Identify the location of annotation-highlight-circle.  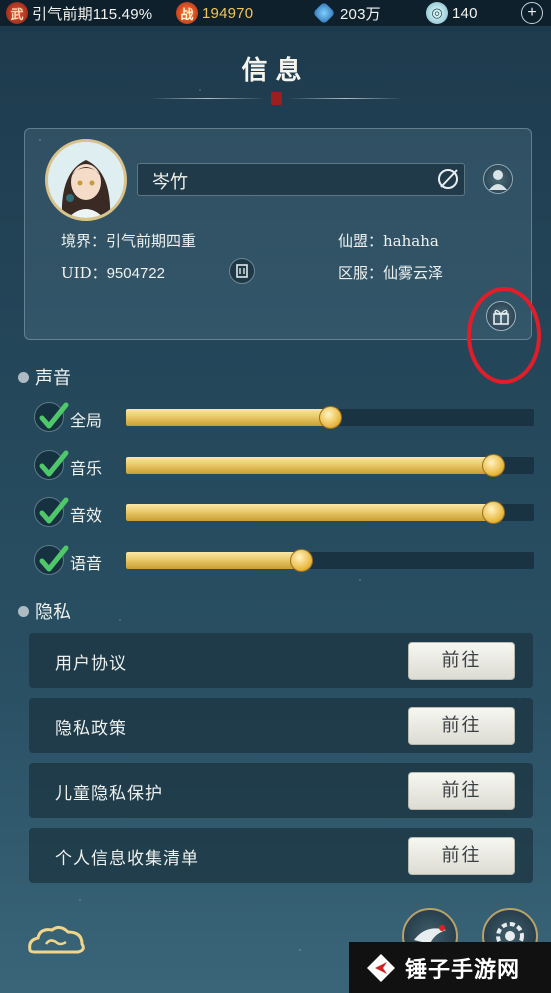
(504, 335).